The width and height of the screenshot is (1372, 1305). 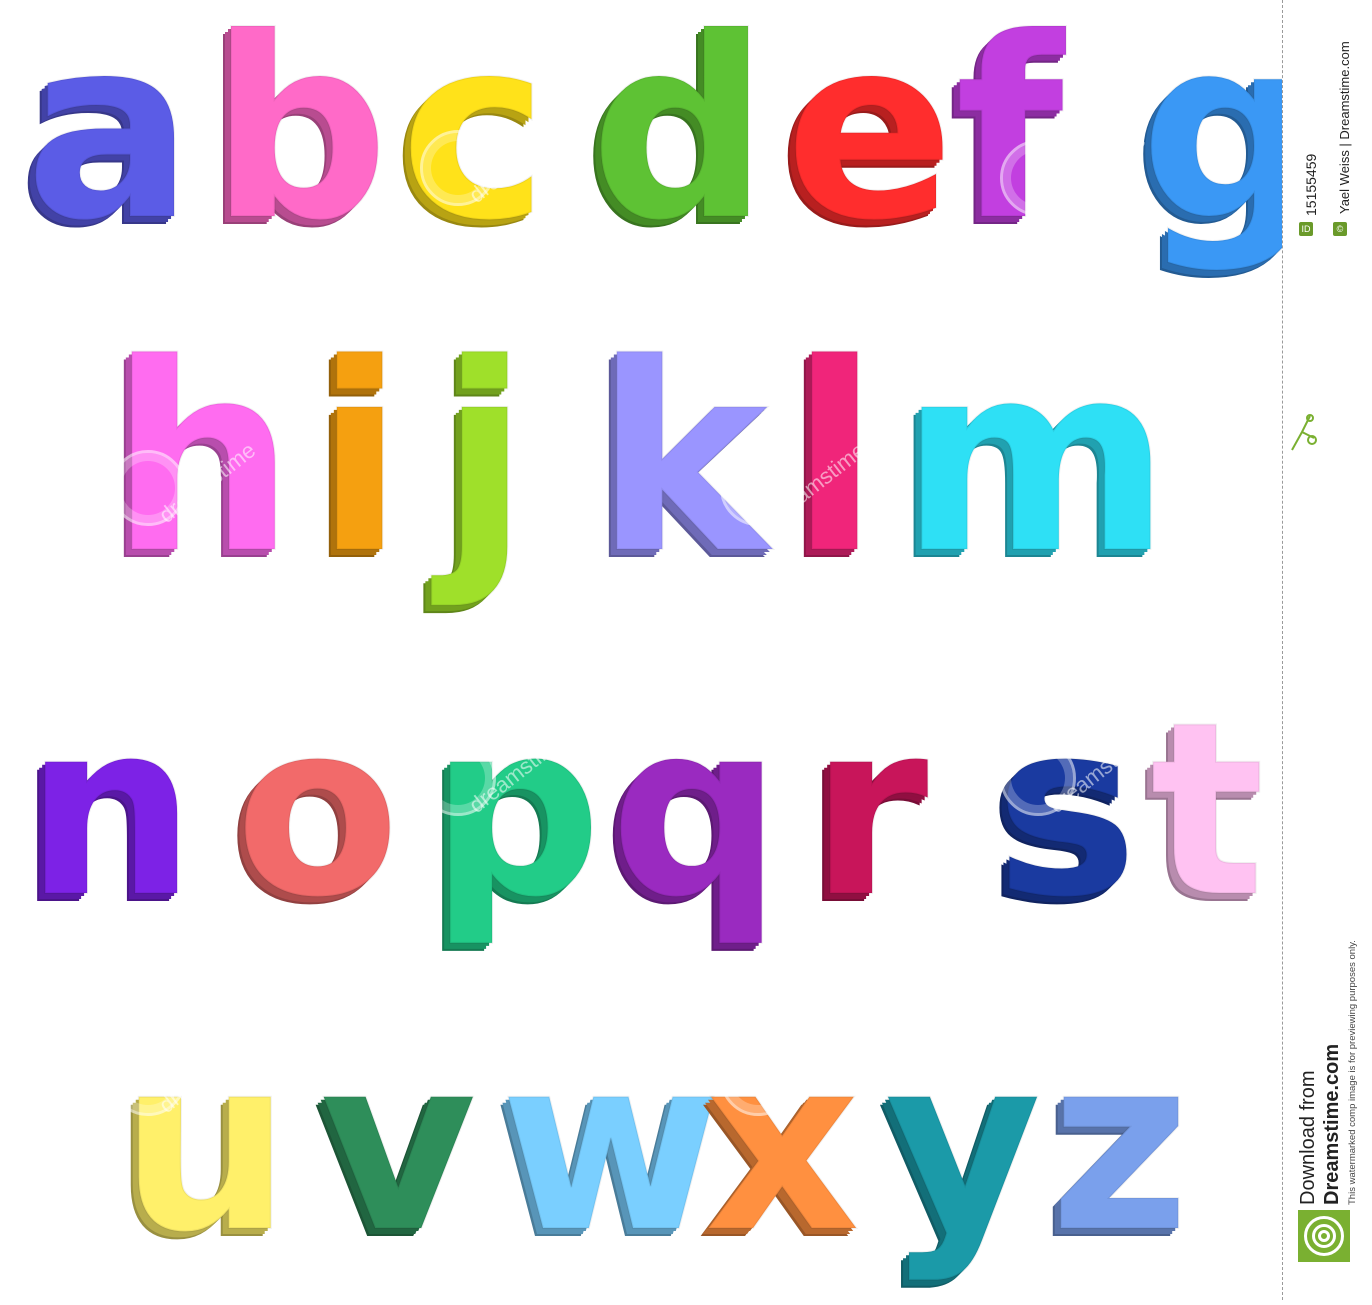 What do you see at coordinates (782, 1145) in the screenshot?
I see `letter-x: x` at bounding box center [782, 1145].